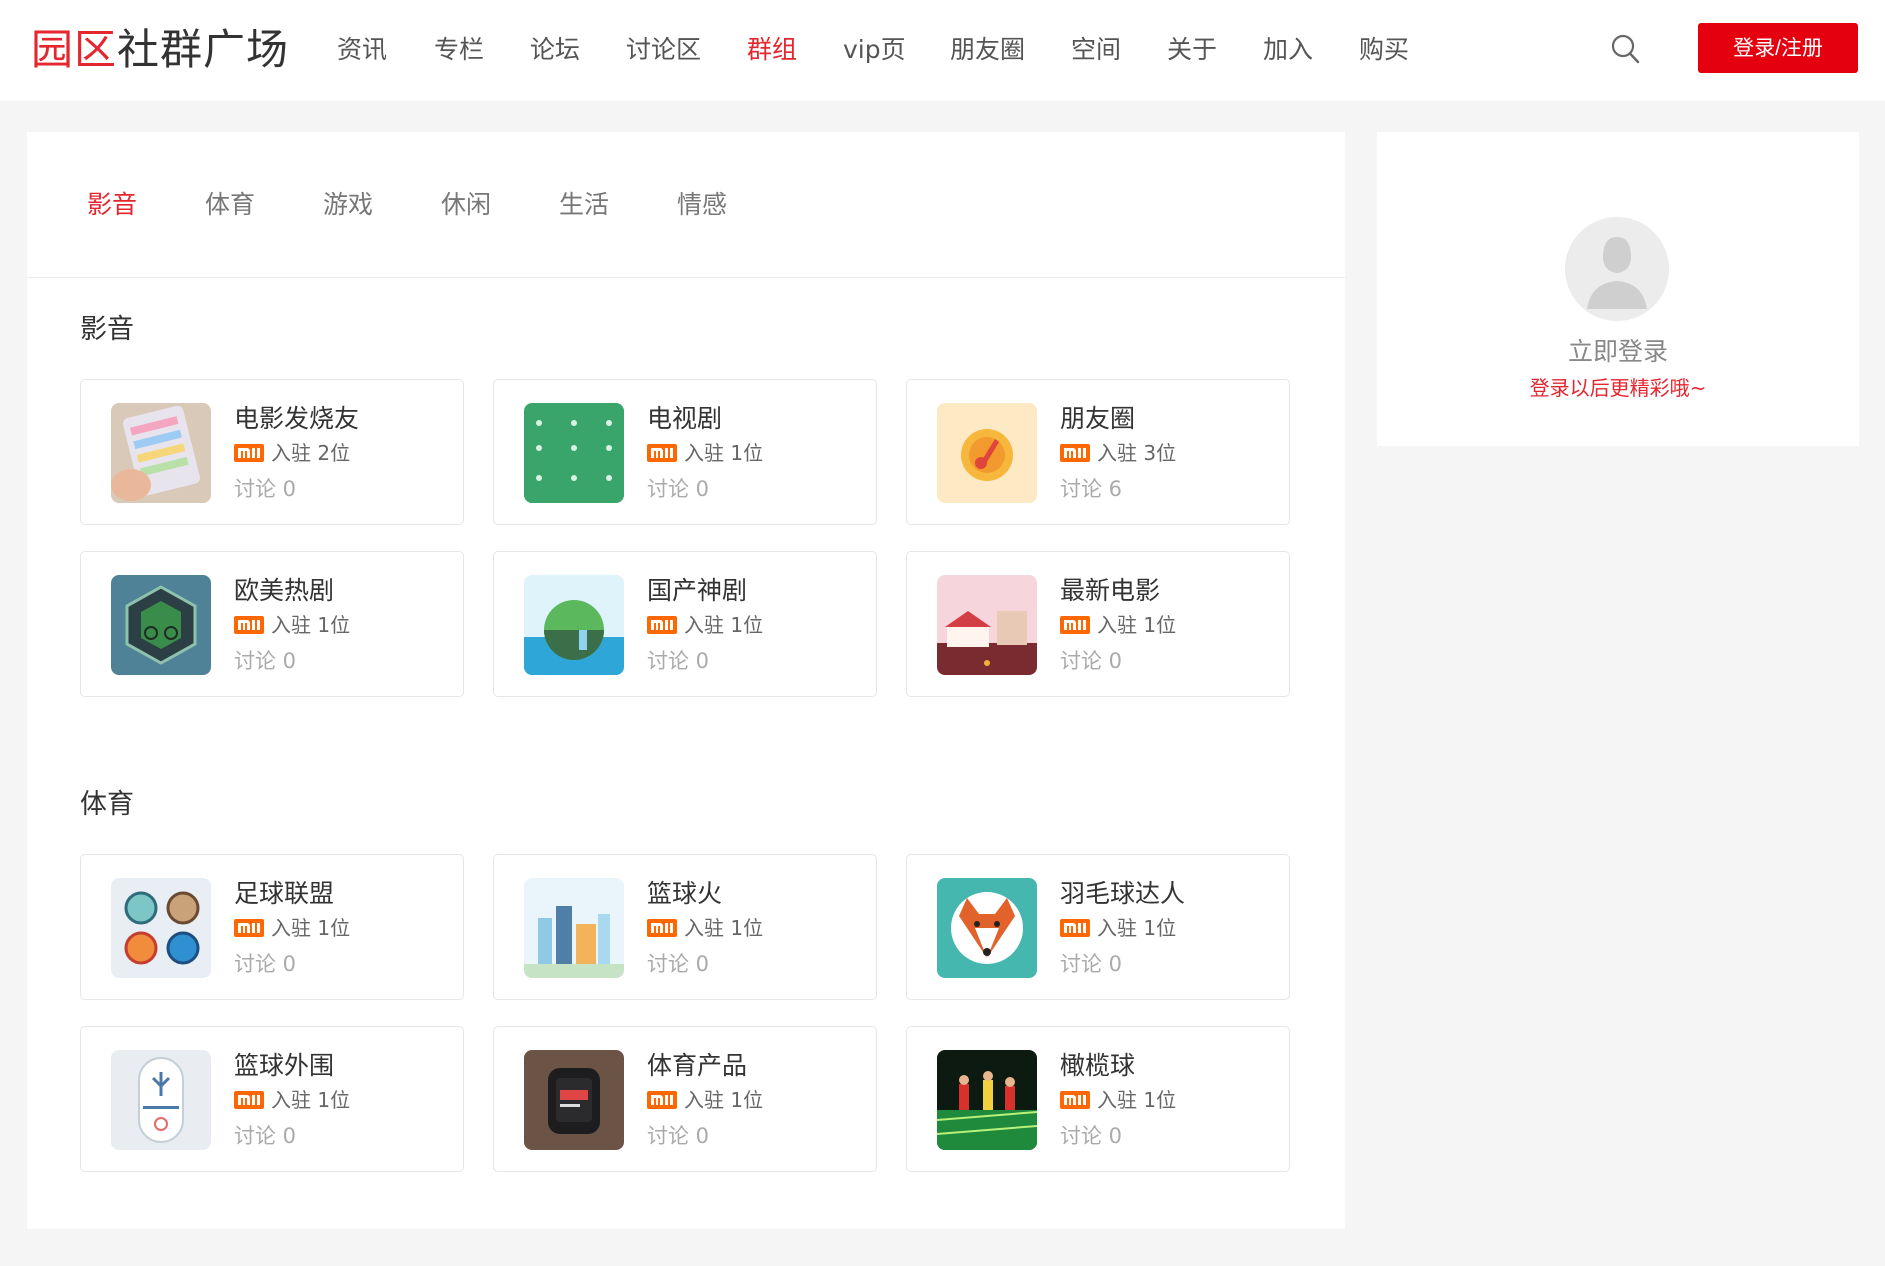 This screenshot has width=1885, height=1266. Describe the element at coordinates (292, 453) in the screenshot. I see `group-members: 入驻 2位` at that location.